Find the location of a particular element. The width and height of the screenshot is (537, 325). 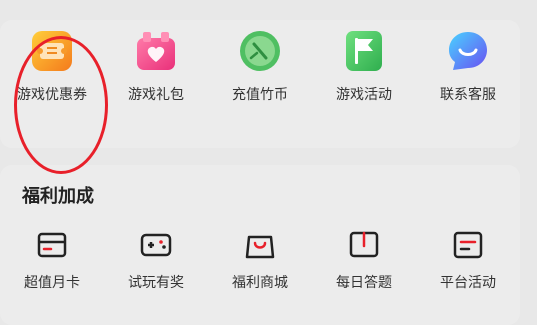

recharge-bamboo-coin-item: 充值竹币 is located at coordinates (260, 73).